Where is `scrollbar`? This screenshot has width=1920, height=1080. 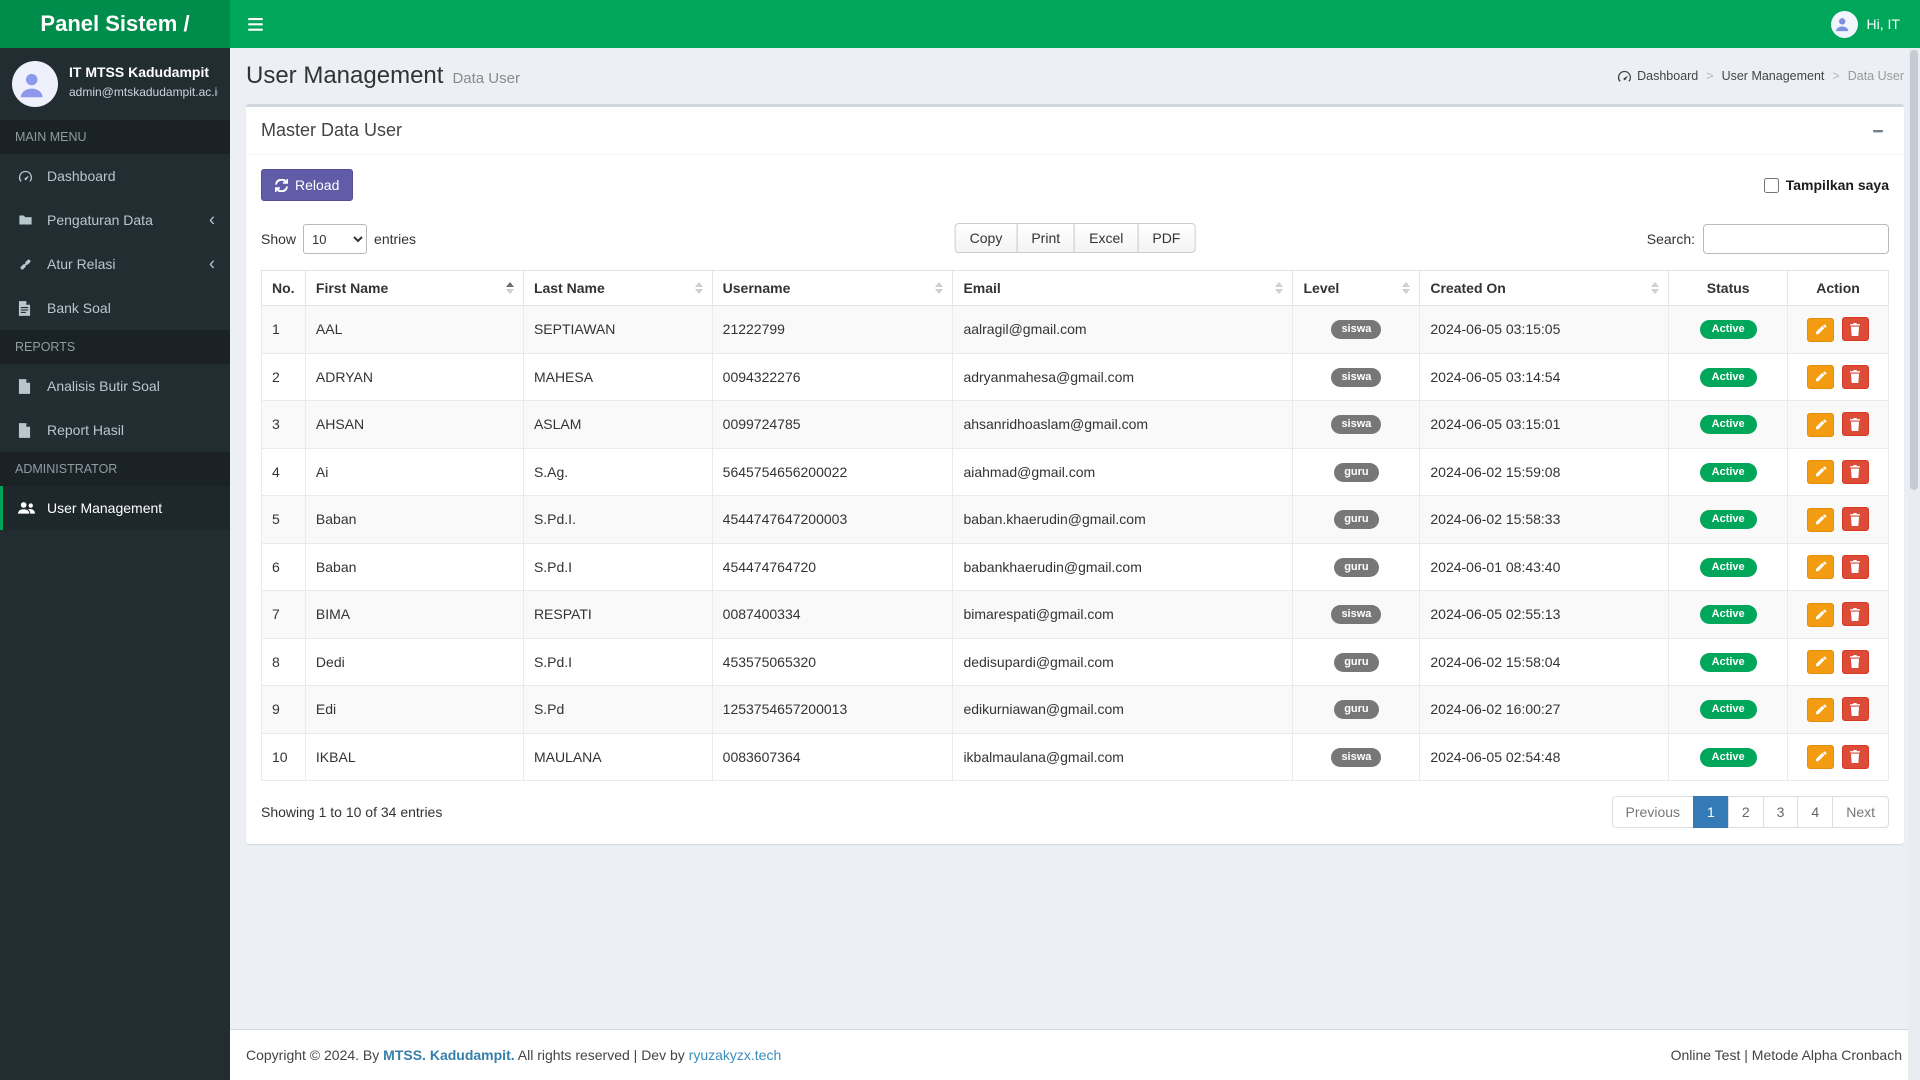 scrollbar is located at coordinates (1914, 564).